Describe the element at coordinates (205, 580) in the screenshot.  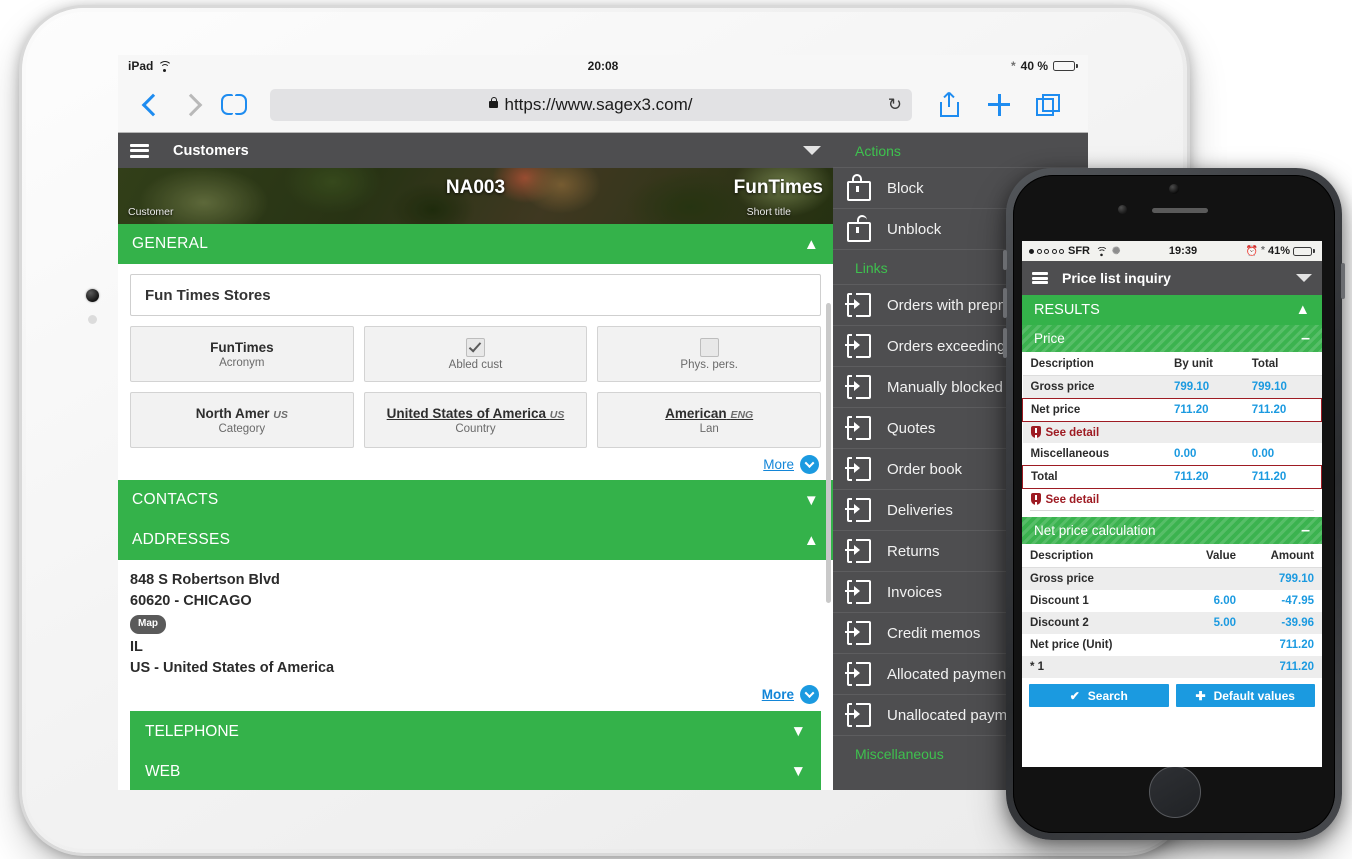
I see `address-line-1: 848 S Robertson Blvd` at that location.